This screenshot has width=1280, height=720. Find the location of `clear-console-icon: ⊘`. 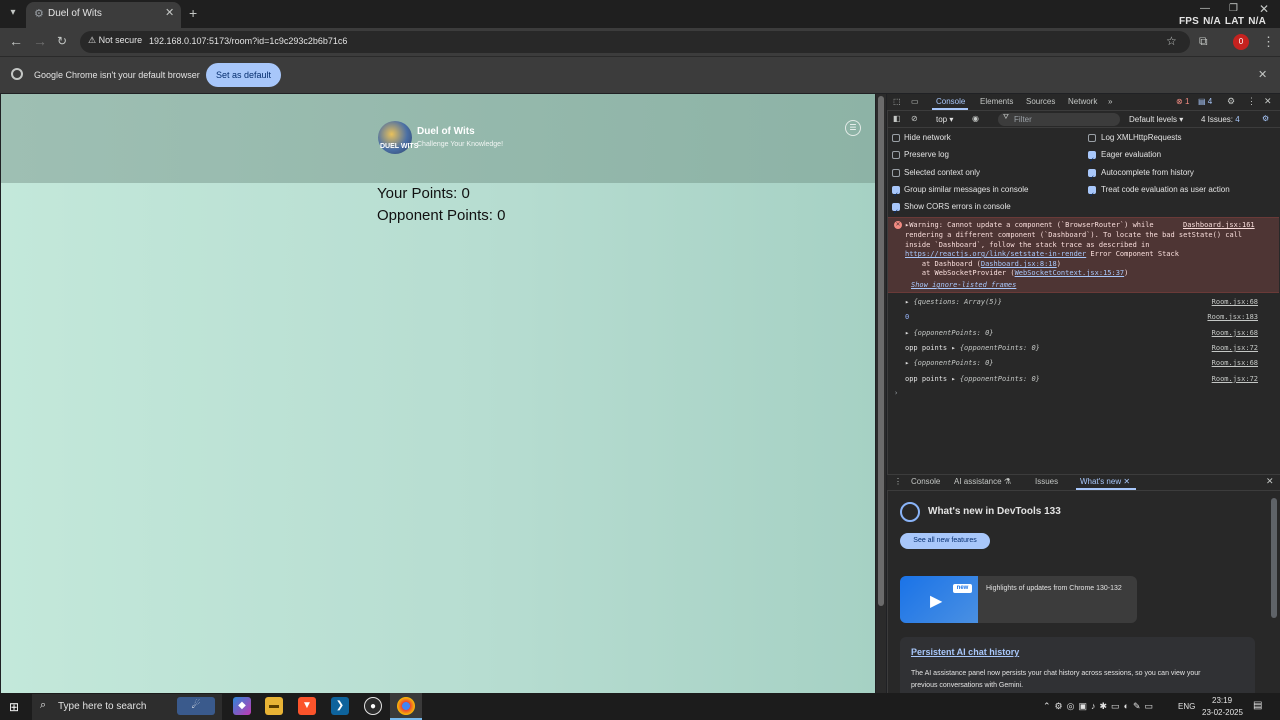

clear-console-icon: ⊘ is located at coordinates (914, 118).